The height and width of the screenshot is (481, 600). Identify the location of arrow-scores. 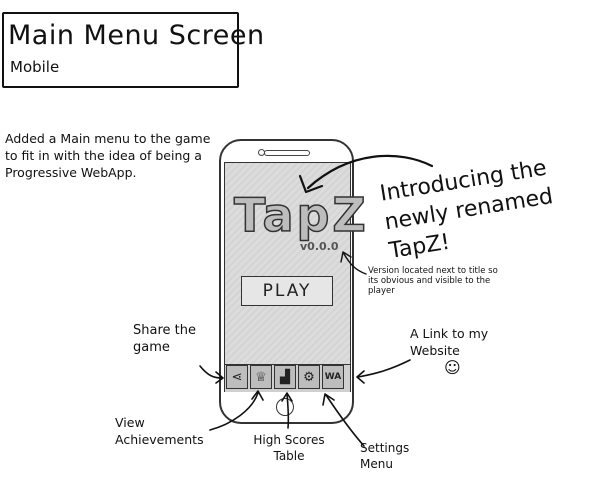
(288, 411).